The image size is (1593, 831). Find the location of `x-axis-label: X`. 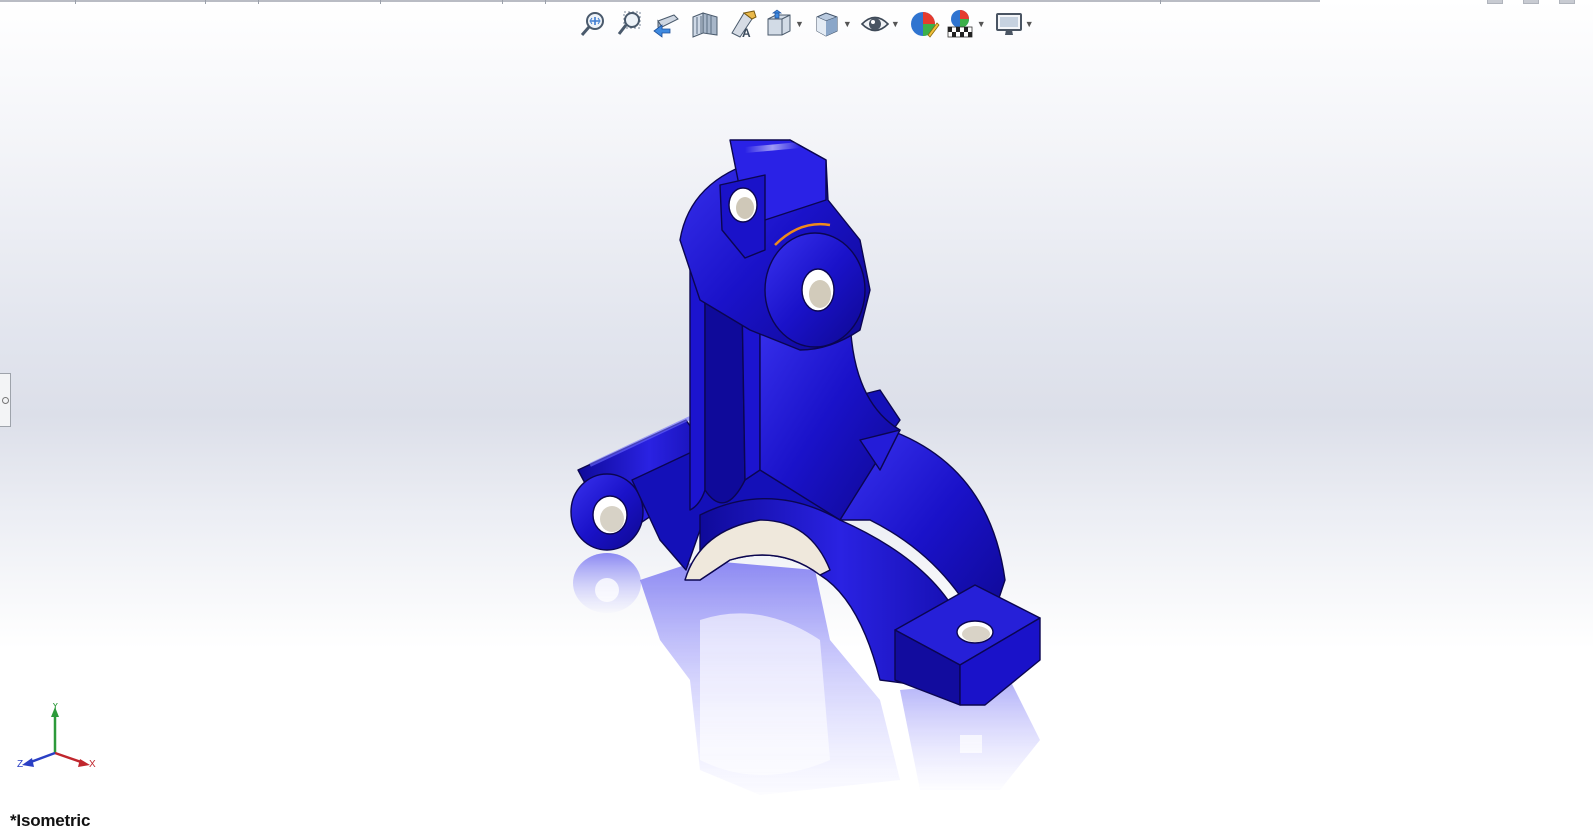

x-axis-label: X is located at coordinates (92, 764).